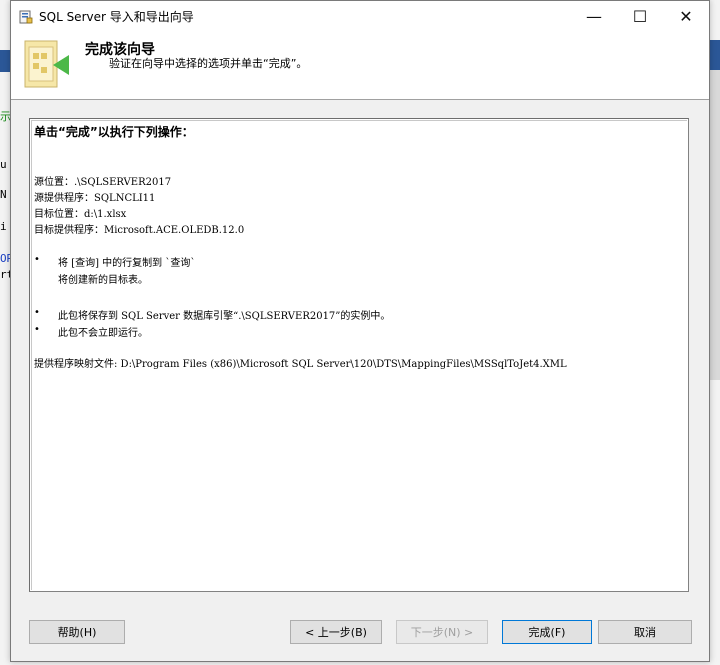 The width and height of the screenshot is (720, 665). I want to click on background-accent-bar-right, so click(715, 55).